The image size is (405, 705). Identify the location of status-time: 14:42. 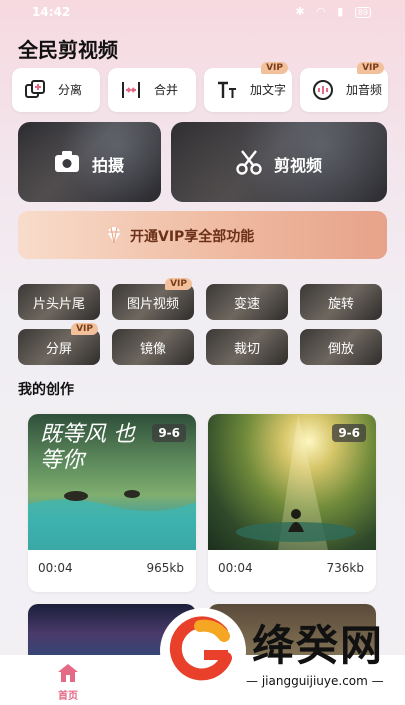
(51, 12).